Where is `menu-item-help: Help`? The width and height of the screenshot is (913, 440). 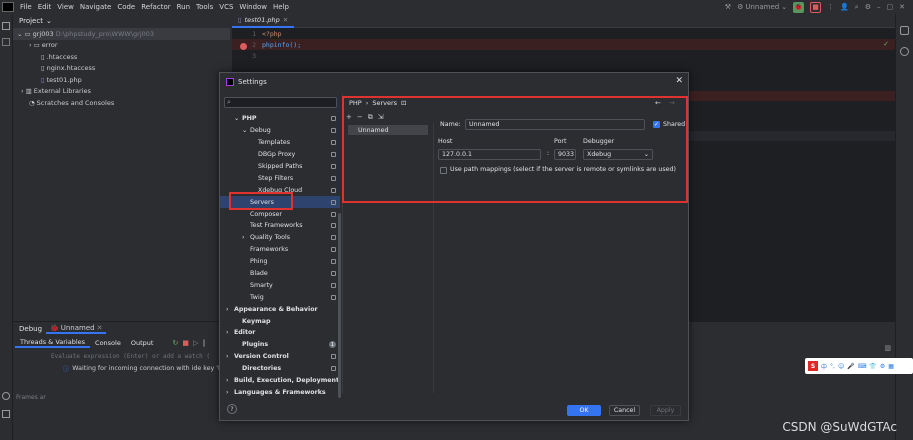 menu-item-help: Help is located at coordinates (281, 7).